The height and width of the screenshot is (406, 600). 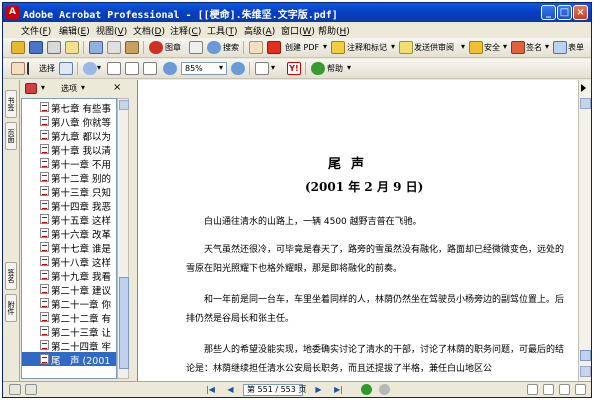 What do you see at coordinates (114, 47) in the screenshot?
I see `attach-icon` at bounding box center [114, 47].